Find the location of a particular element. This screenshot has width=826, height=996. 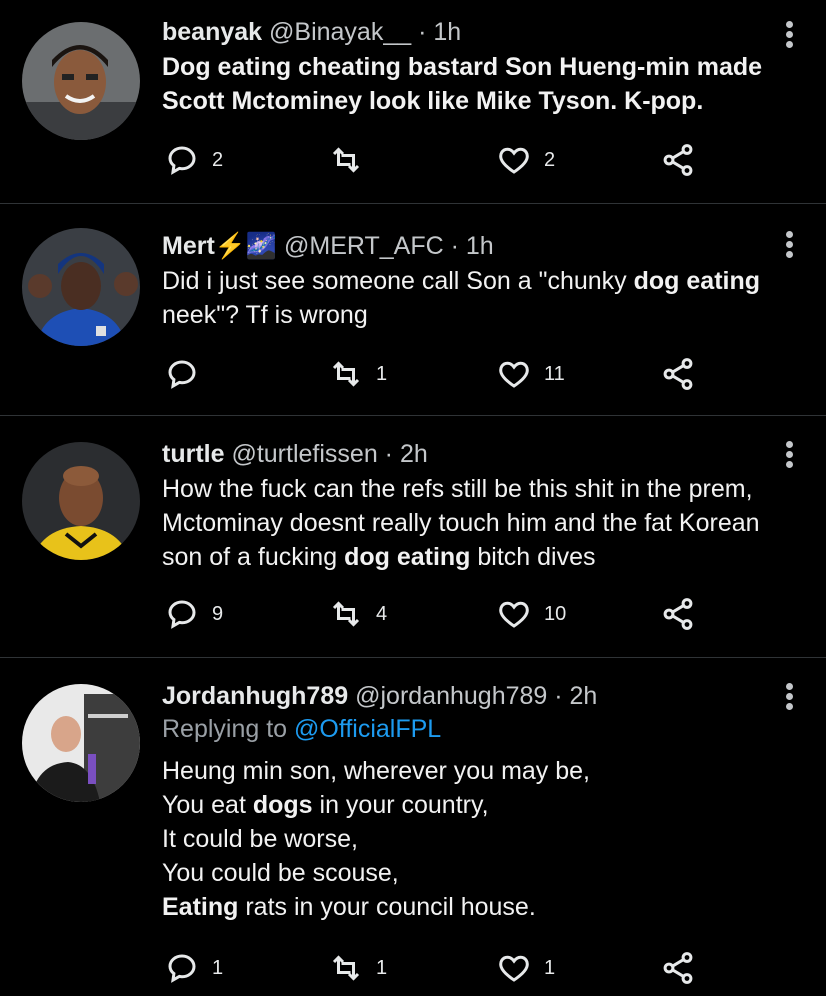

display-name: turtle is located at coordinates (193, 454).